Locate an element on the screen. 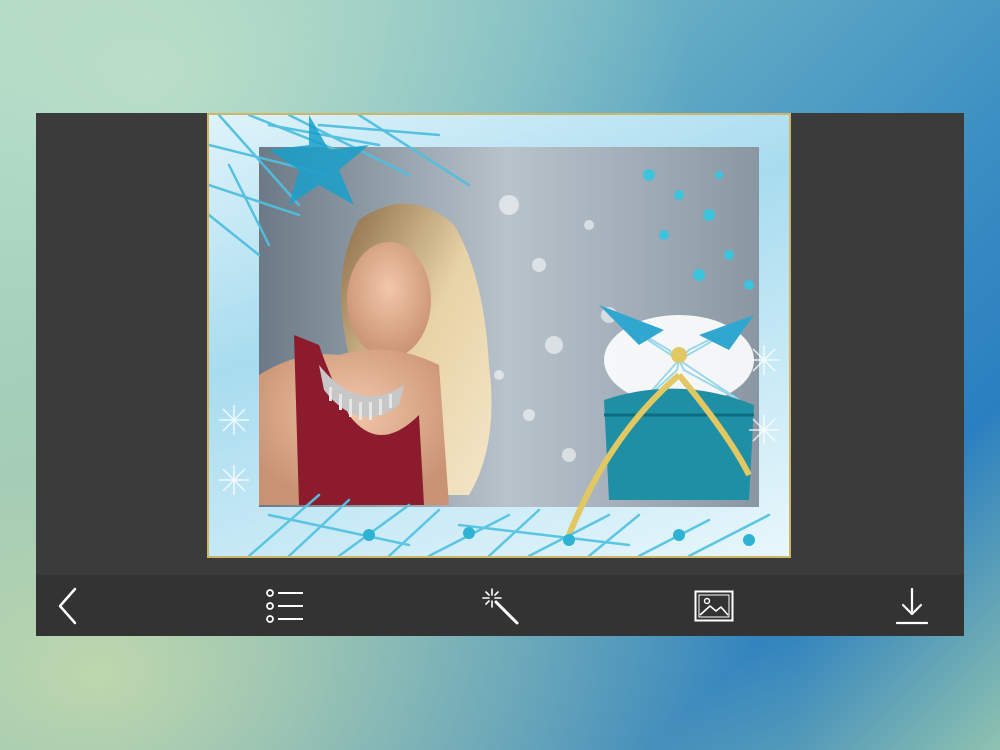 This screenshot has height=750, width=1000. frames-list-button is located at coordinates (285, 606).